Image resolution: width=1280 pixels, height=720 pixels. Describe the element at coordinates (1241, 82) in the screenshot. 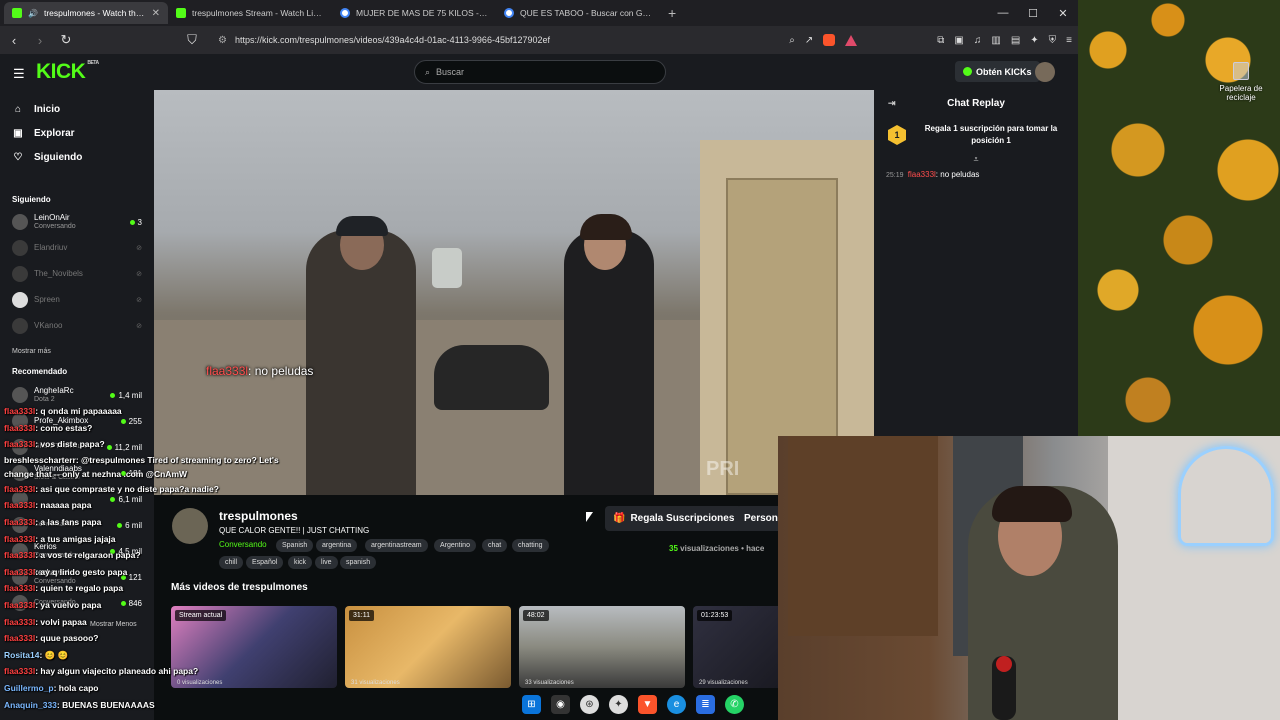

I see `recycle-bin: Papelera de reciclaje` at that location.